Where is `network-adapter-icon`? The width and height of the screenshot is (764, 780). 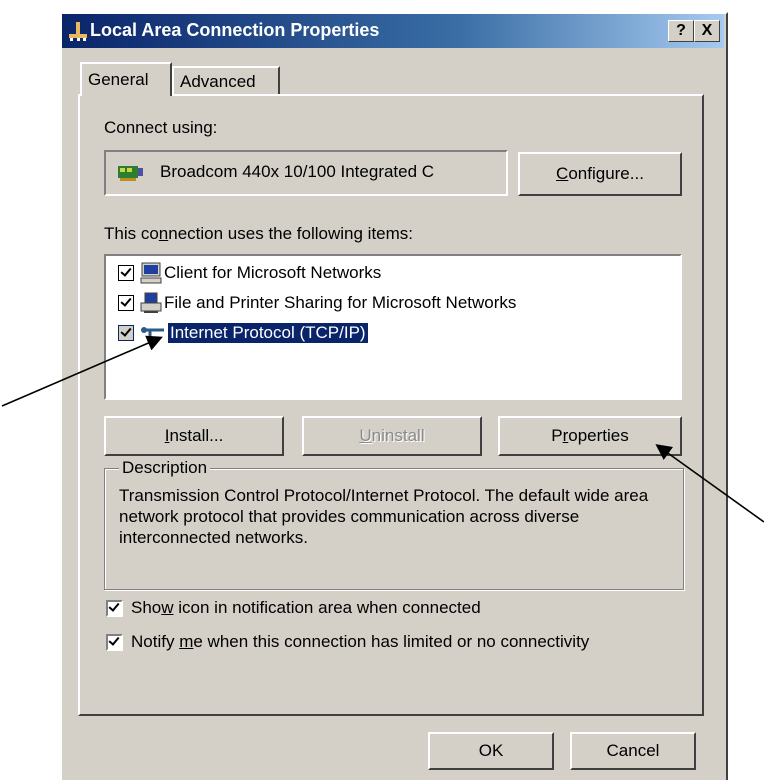 network-adapter-icon is located at coordinates (130, 173).